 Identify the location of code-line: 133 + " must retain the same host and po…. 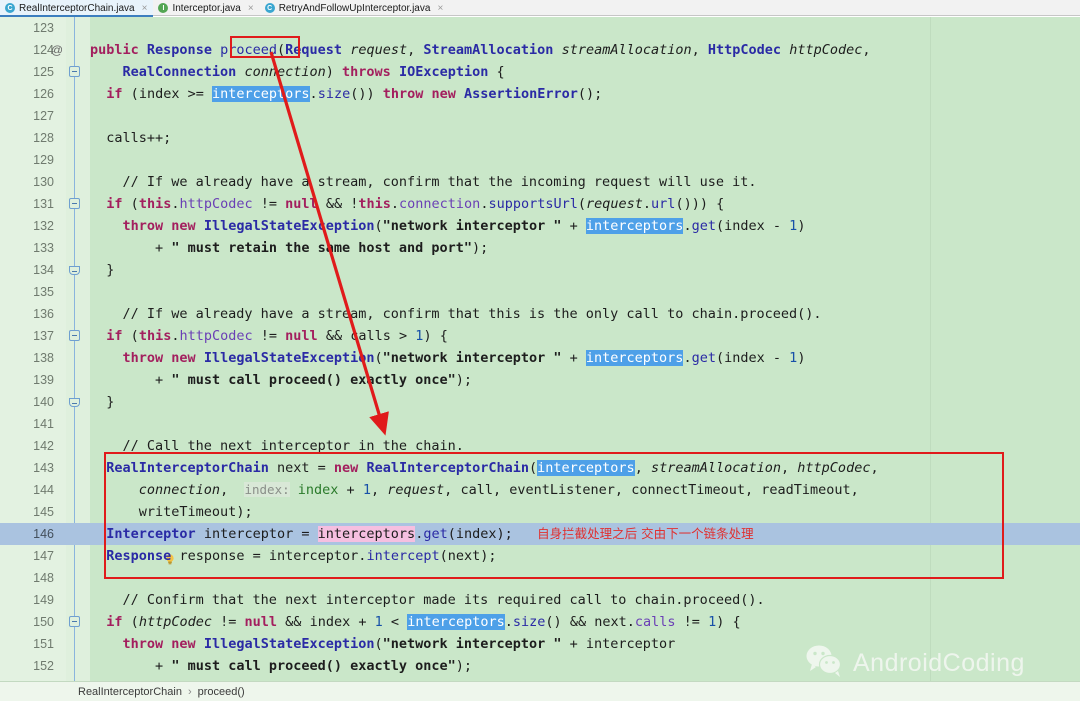
(540, 248).